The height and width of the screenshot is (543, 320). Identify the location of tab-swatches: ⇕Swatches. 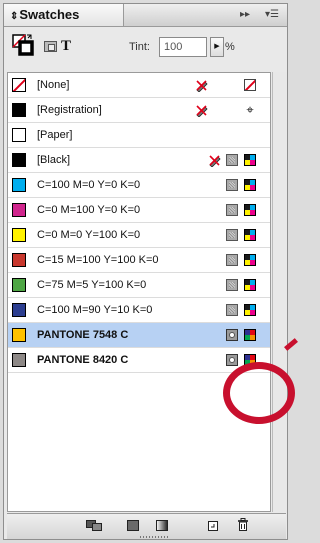
(64, 15).